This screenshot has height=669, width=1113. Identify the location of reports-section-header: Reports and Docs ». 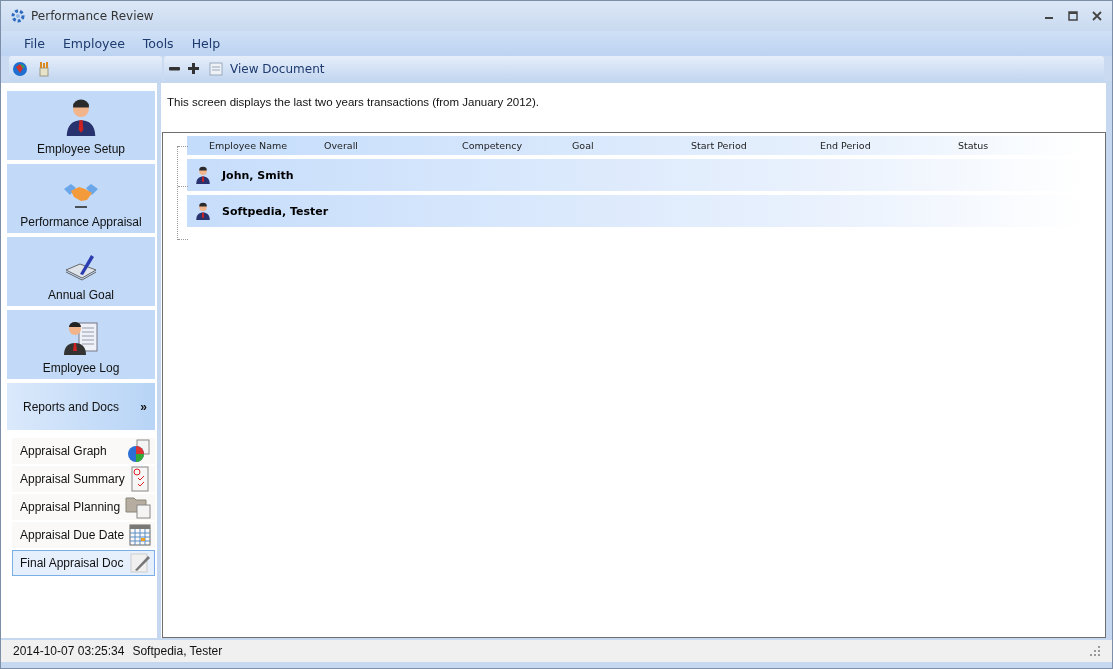
(81, 406).